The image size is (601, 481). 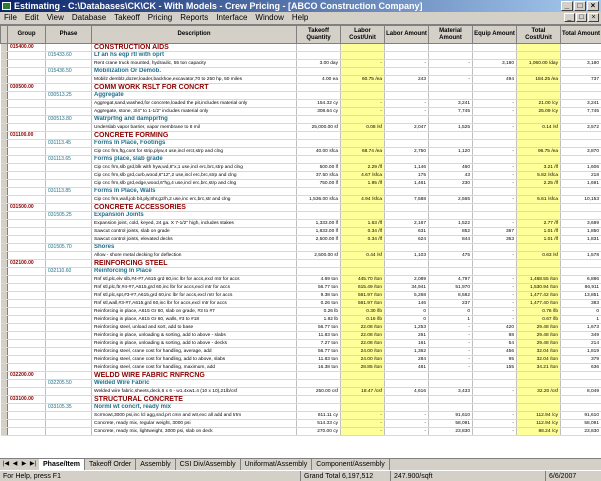 What do you see at coordinates (450, 239) in the screenshot?
I see `material-amount: 844` at bounding box center [450, 239].